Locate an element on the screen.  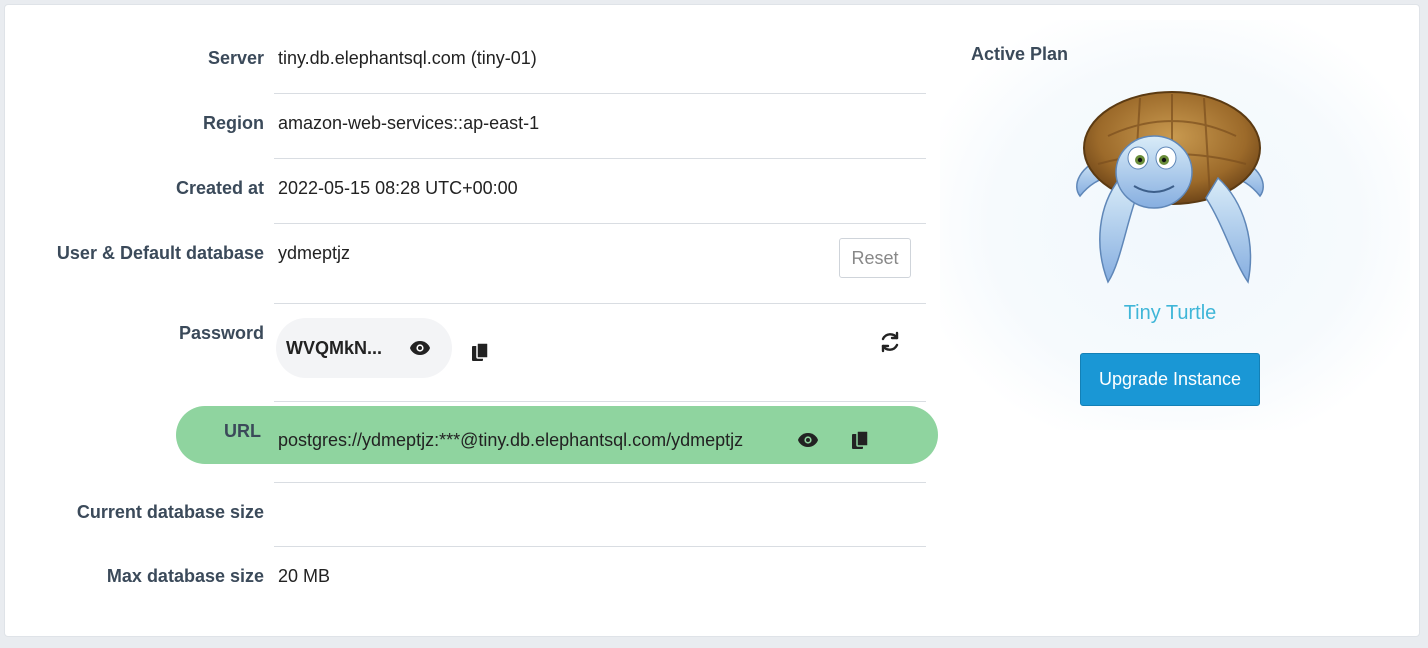
password-label: Password is located at coordinates (221, 333).